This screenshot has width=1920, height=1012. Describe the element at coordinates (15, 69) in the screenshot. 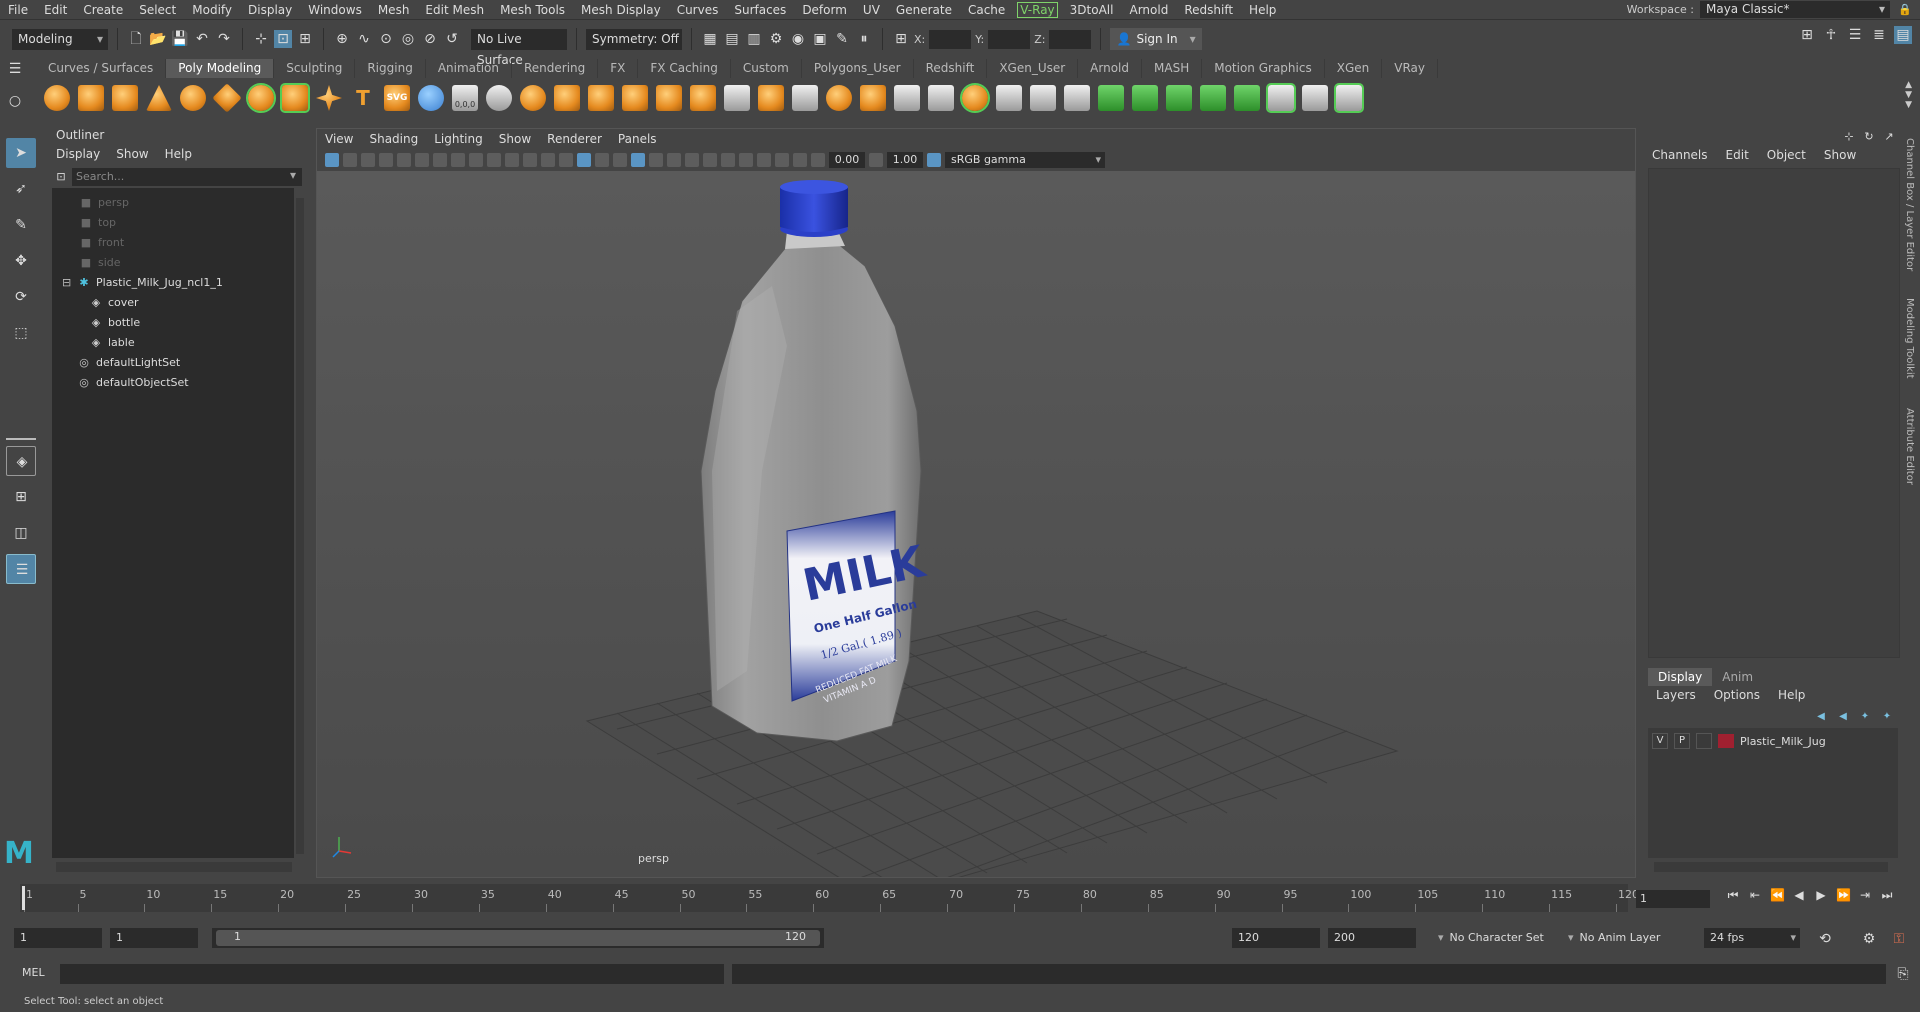

I see `shelf-menu-icon: ☰` at that location.